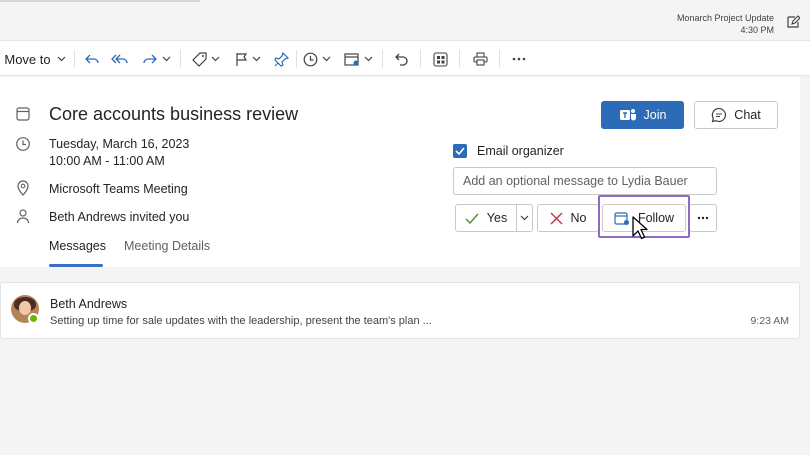 This screenshot has height=455, width=810. What do you see at coordinates (33, 318) in the screenshot?
I see `presence-available-icon` at bounding box center [33, 318].